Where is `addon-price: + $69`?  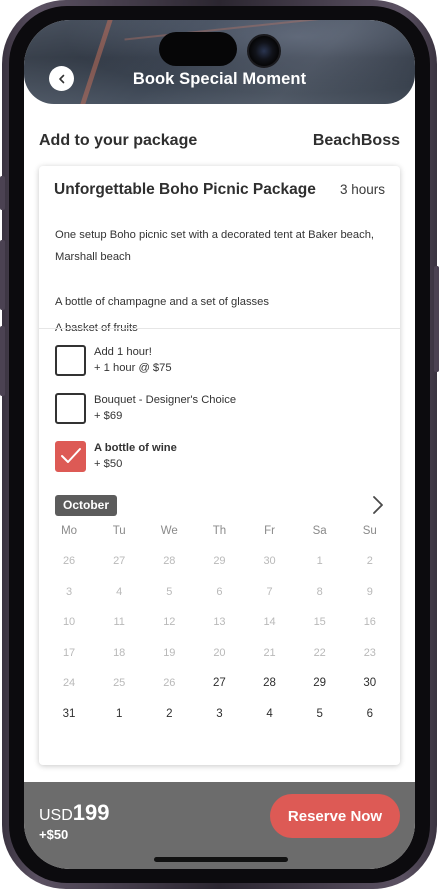 addon-price: + $69 is located at coordinates (108, 416).